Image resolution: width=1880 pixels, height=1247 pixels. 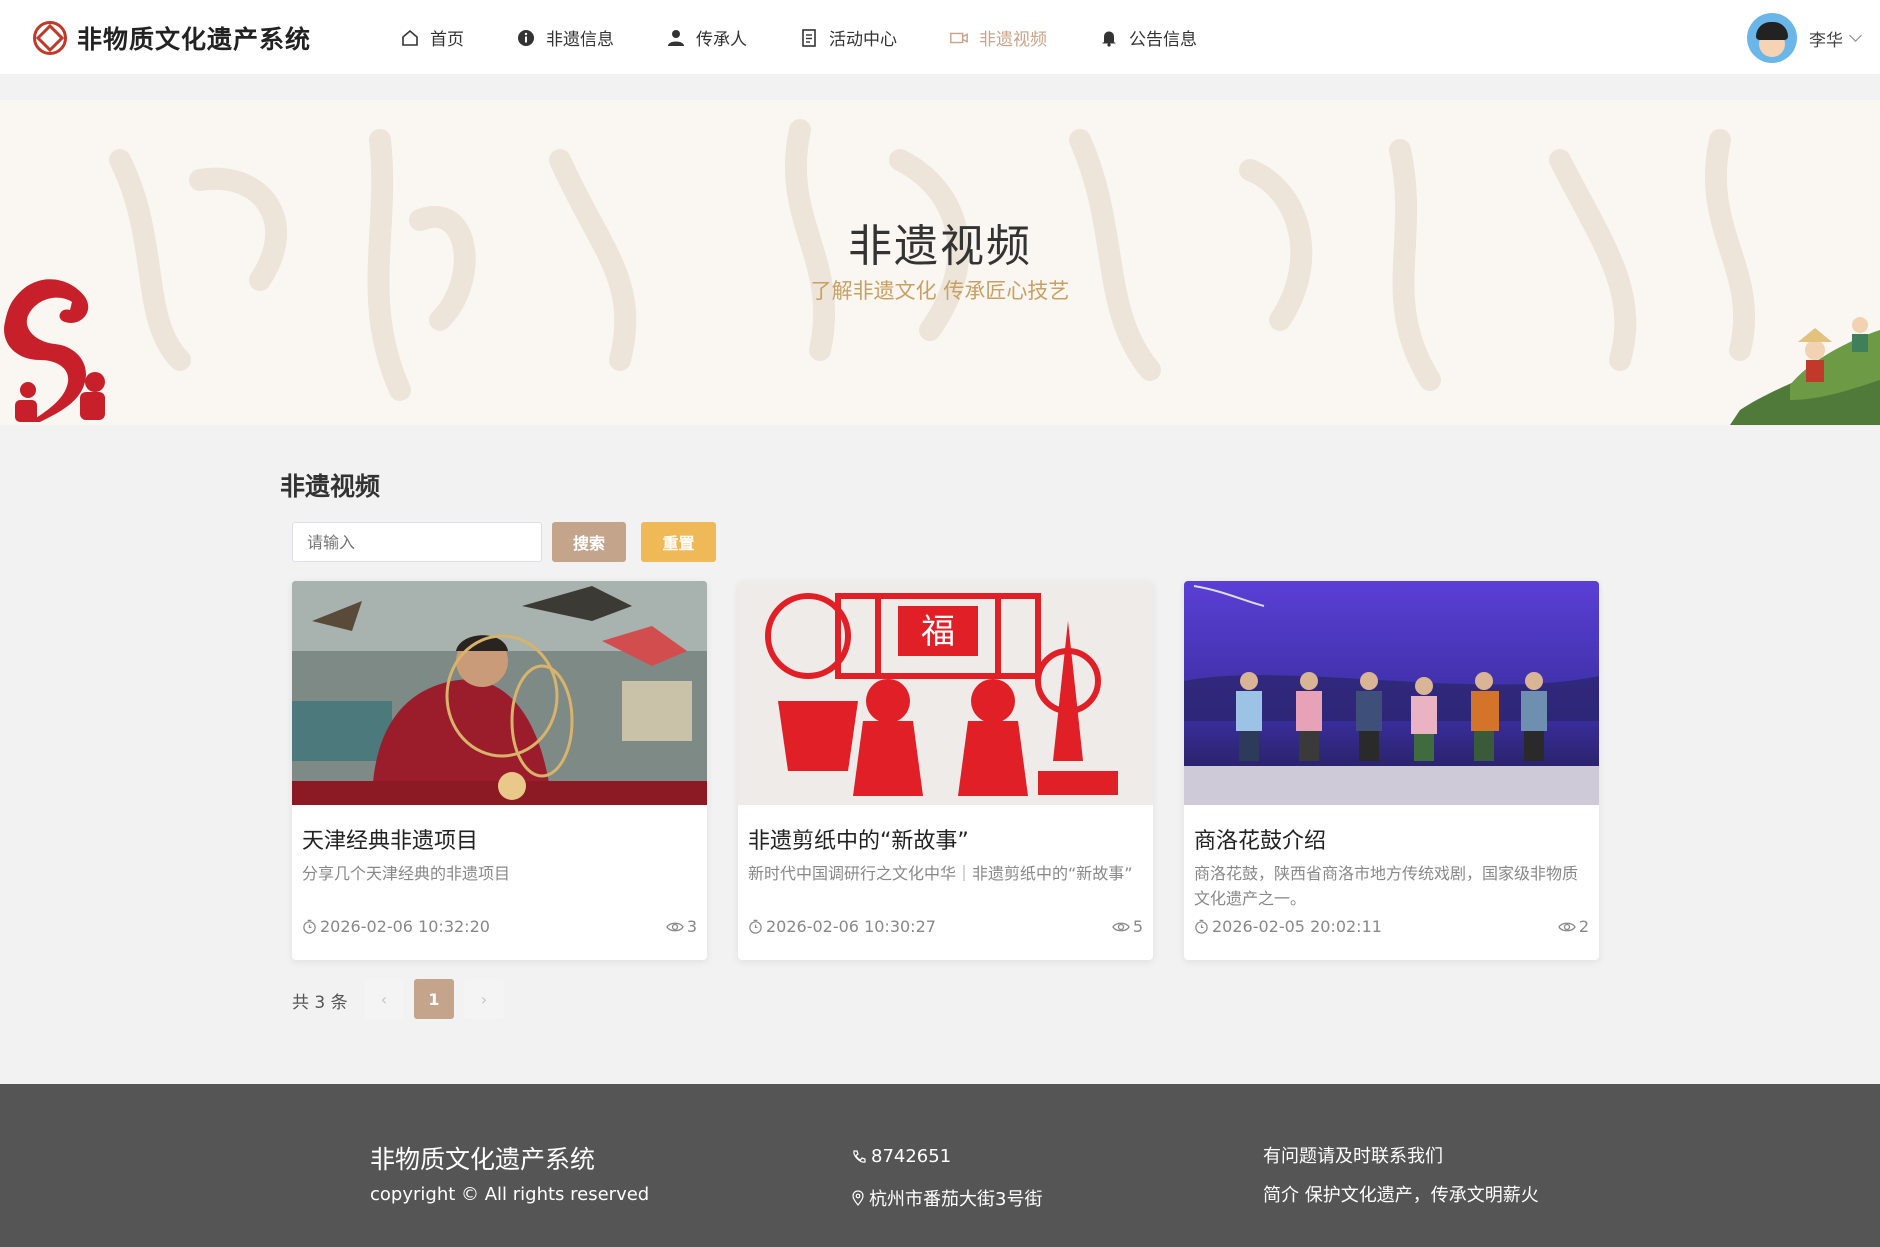 I want to click on card-title: 非遗剪纸中的“新故事”, so click(x=858, y=839).